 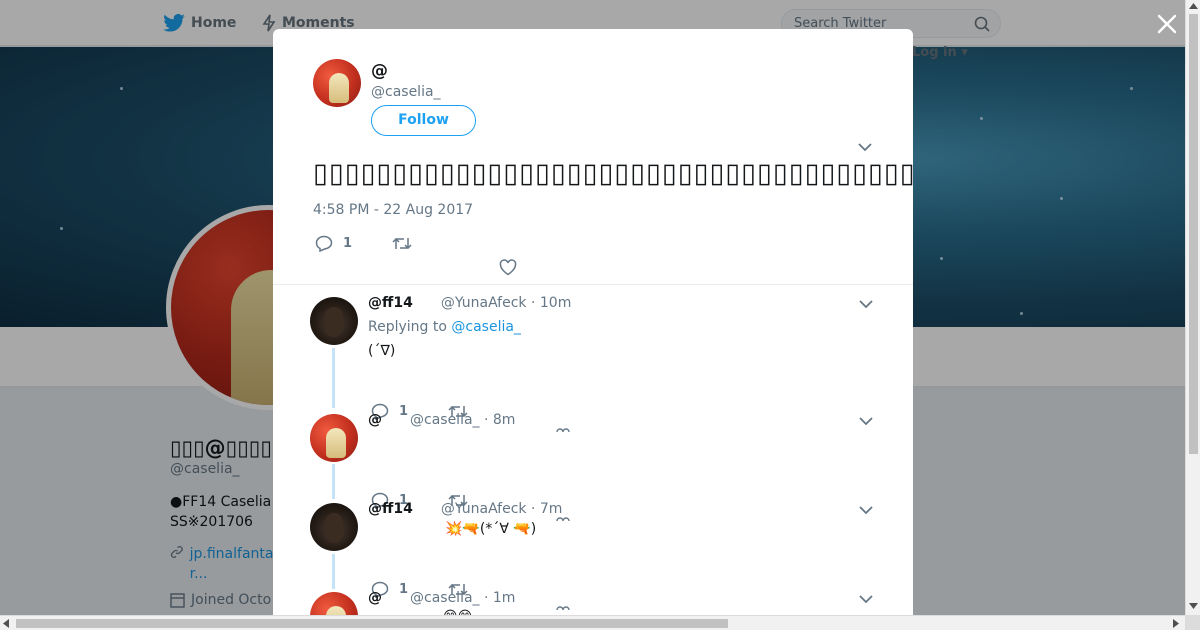 I want to click on reply-header: @ff14 @YunaAfeck · 7m, so click(x=465, y=509).